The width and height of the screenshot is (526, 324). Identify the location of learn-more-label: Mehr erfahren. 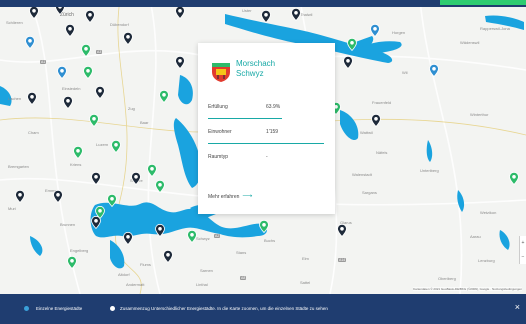
(224, 197).